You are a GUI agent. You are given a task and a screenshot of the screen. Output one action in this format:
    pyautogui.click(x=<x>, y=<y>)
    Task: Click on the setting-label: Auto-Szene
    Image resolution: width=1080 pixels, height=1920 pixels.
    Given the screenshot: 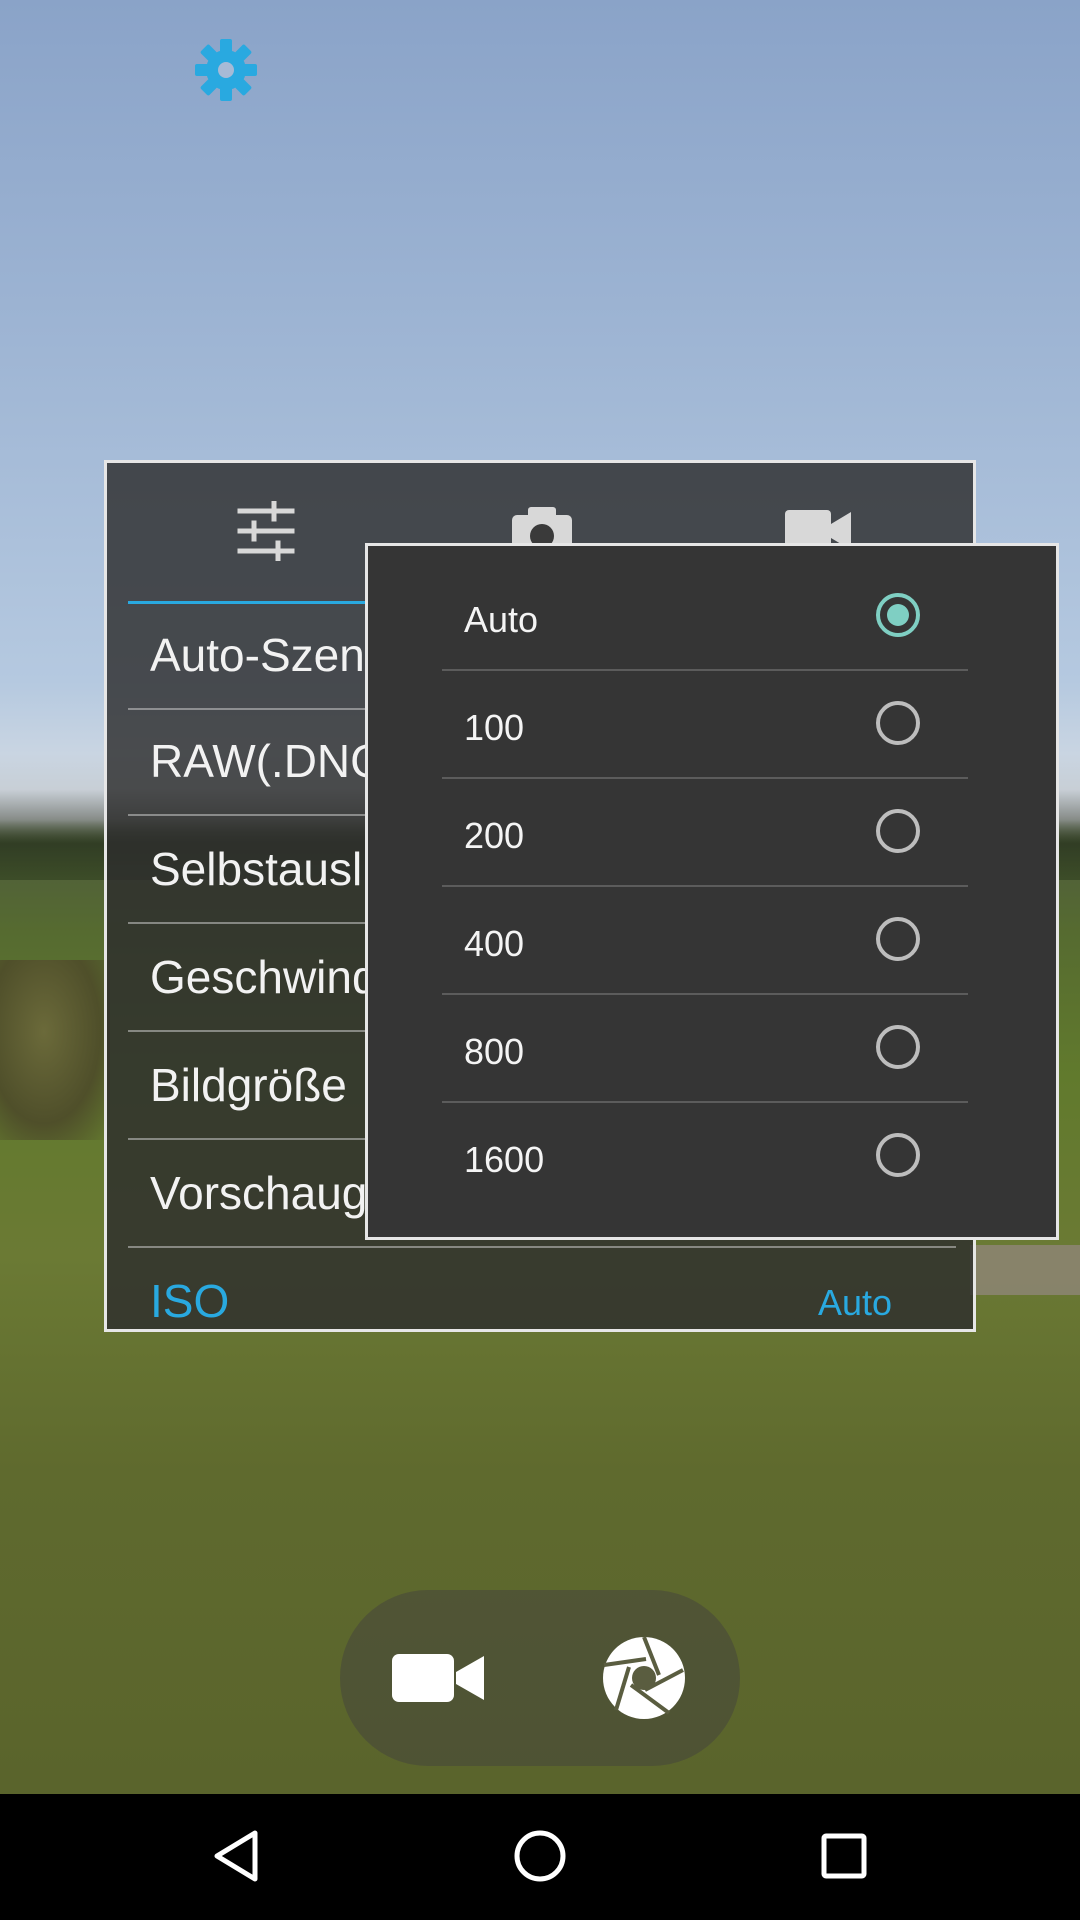 What is the action you would take?
    pyautogui.click(x=270, y=655)
    